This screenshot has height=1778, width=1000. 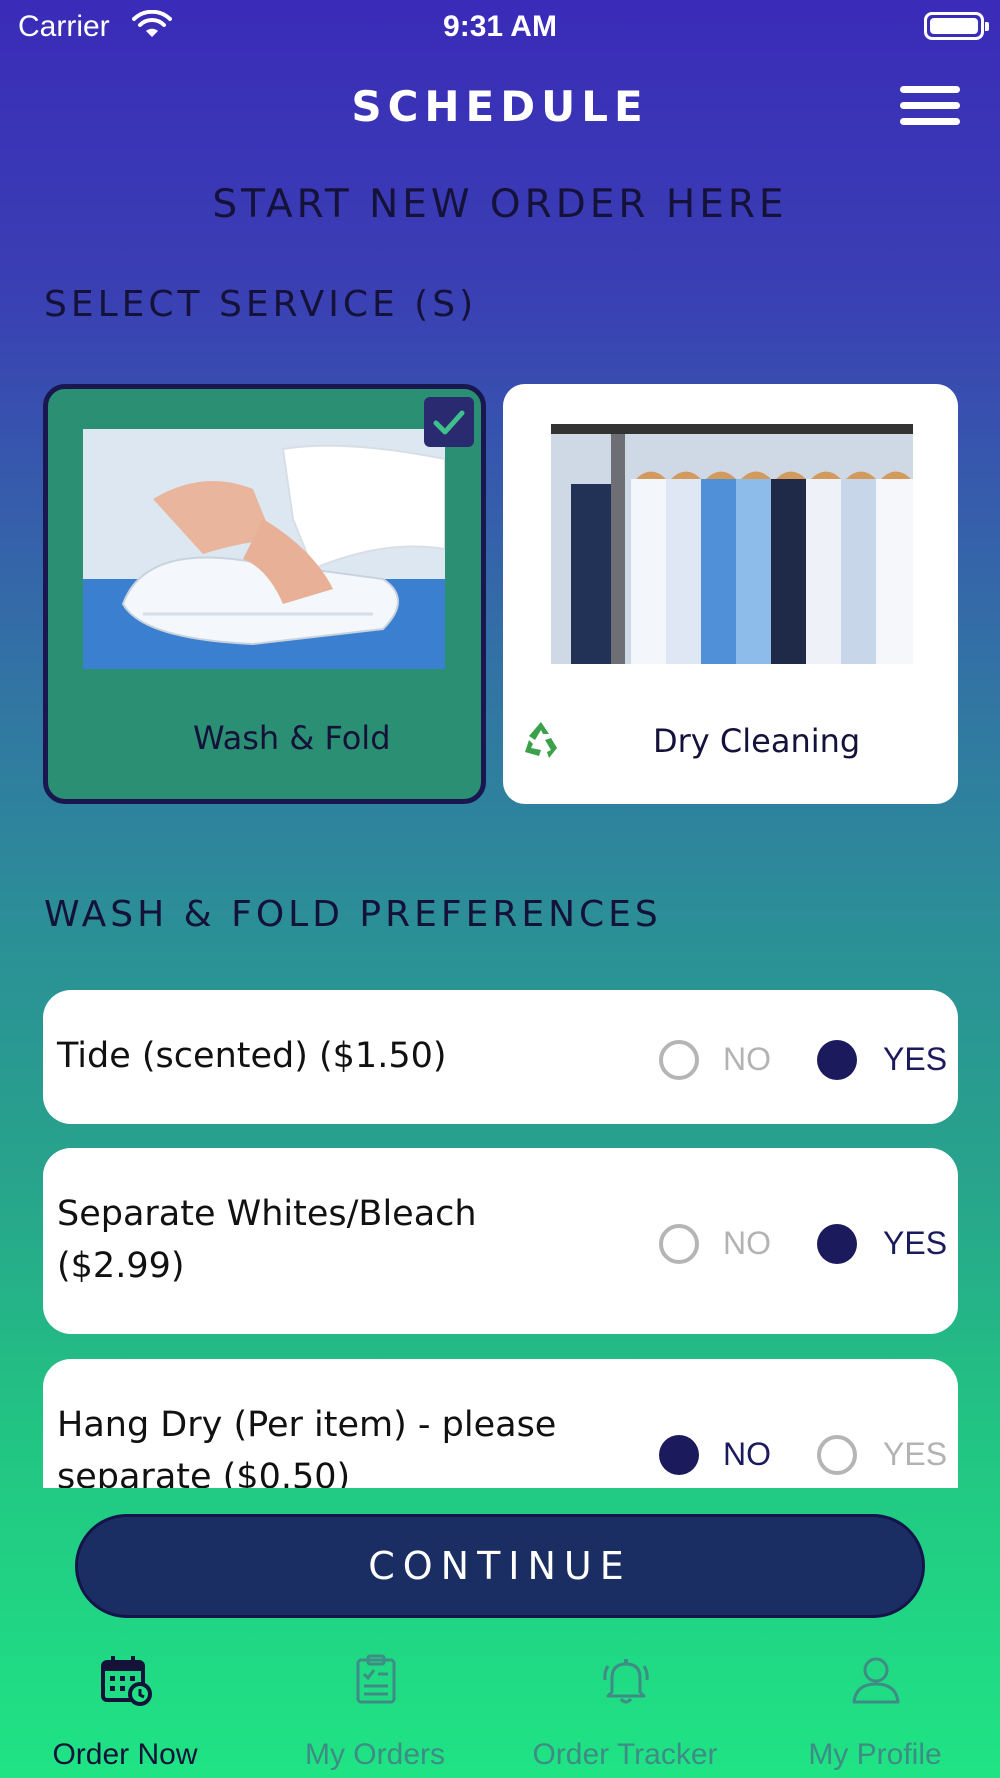 I want to click on pref-hangdry-no-radio, so click(x=679, y=1455).